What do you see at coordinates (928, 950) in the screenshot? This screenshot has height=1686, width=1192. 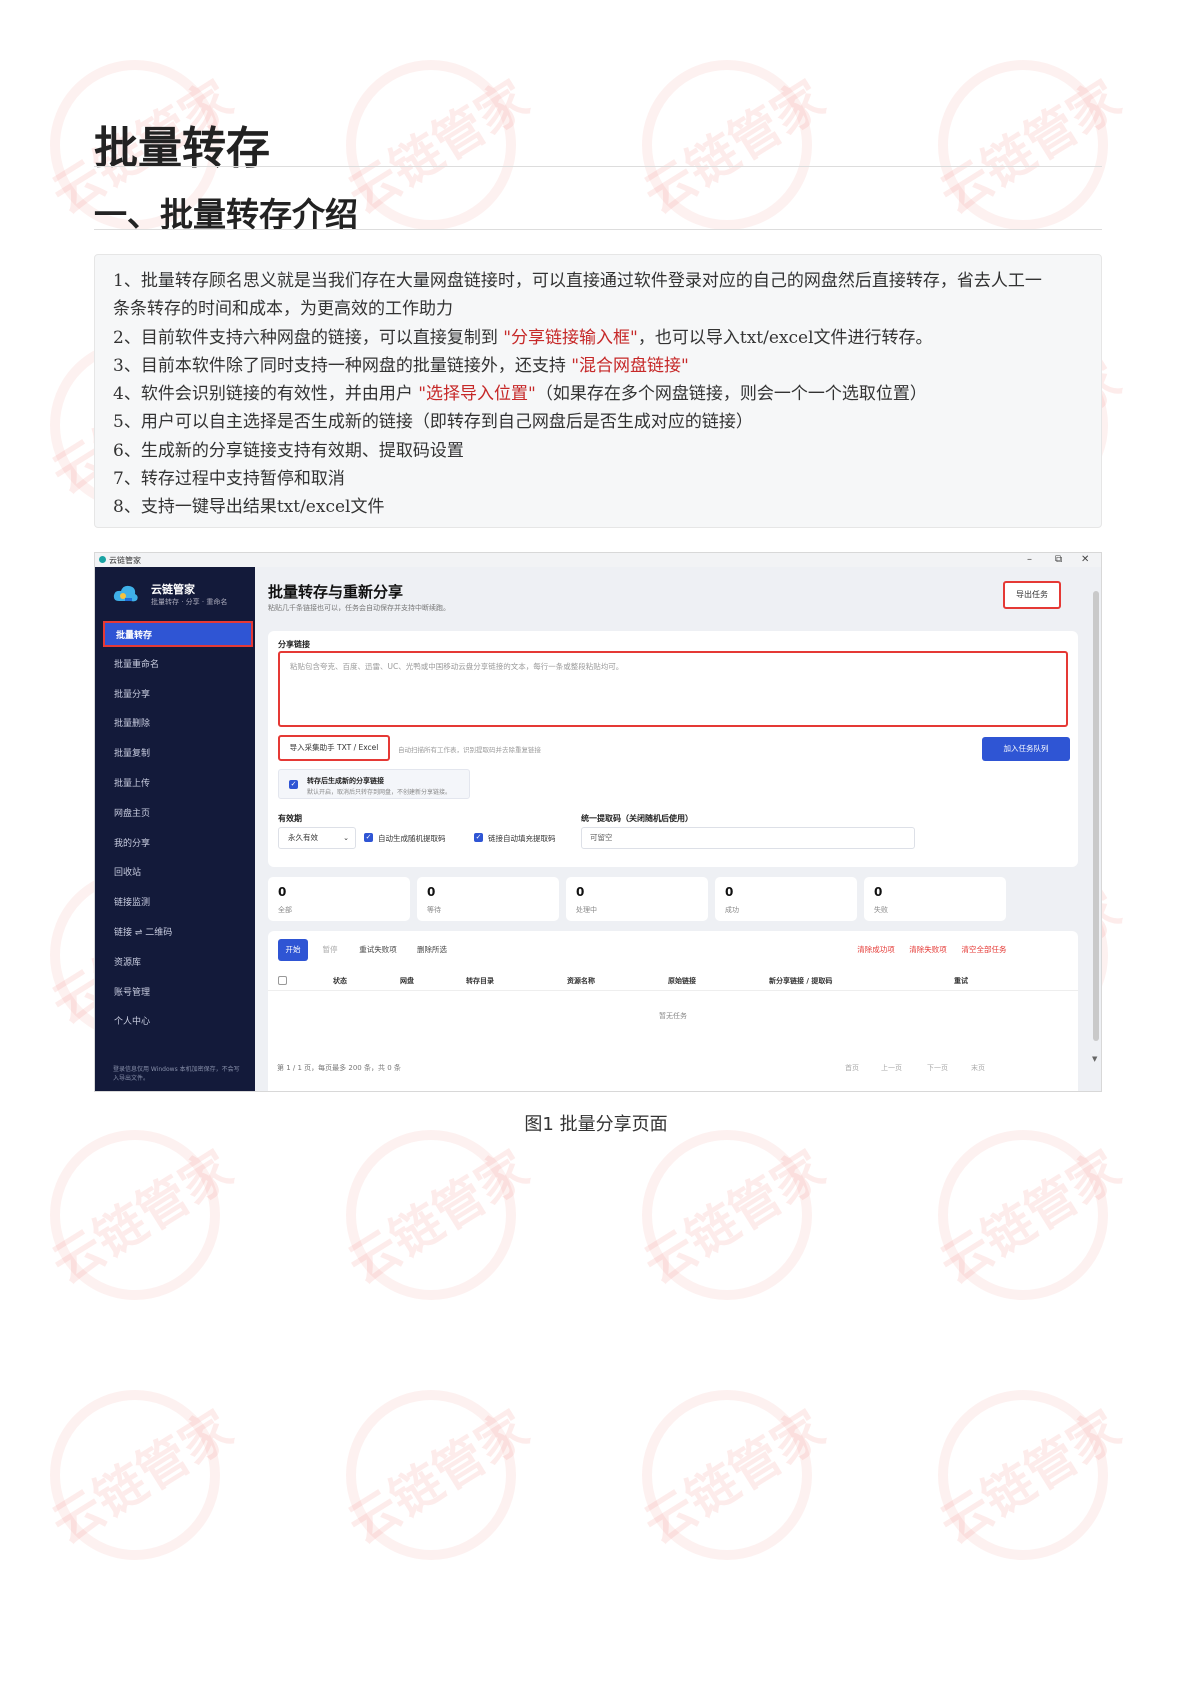 I see `clear-failed-button: 清除失败项` at bounding box center [928, 950].